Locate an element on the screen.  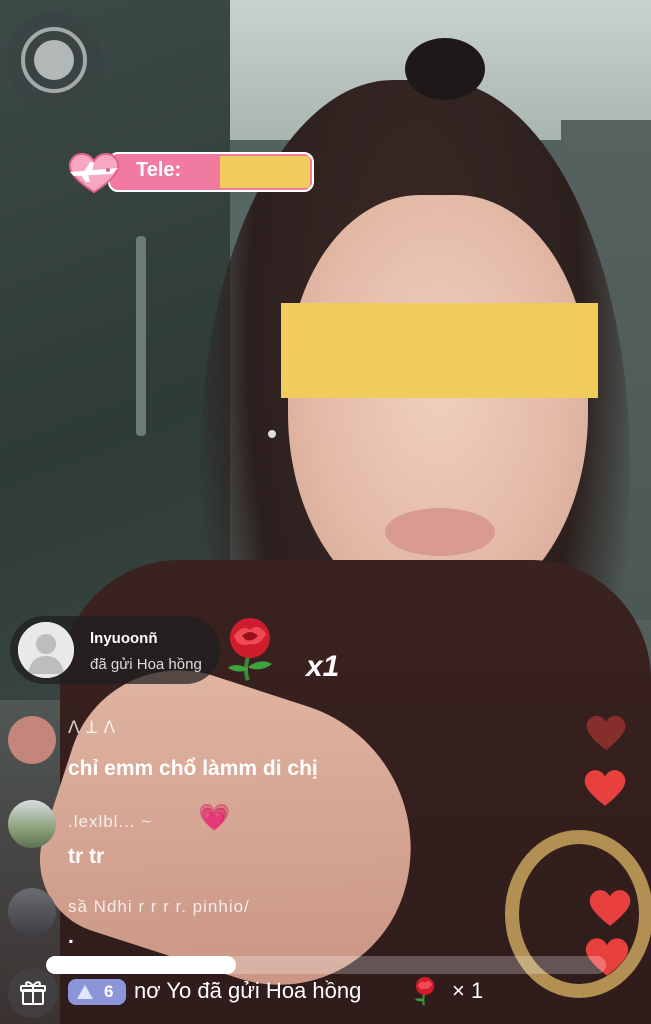
stream-progress-bar is located at coordinates (326, 965).